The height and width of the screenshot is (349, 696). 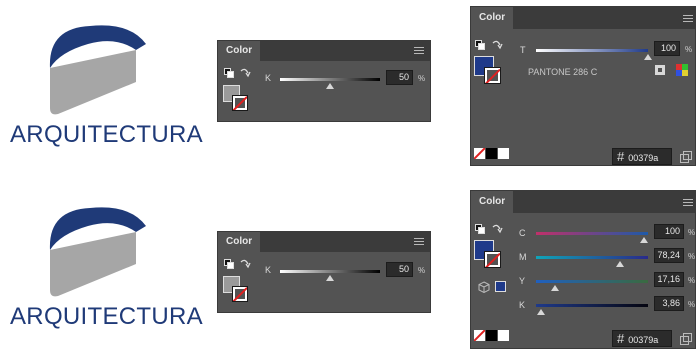 I want to click on logo-bottom: ARQUITECTURA, so click(x=106, y=270).